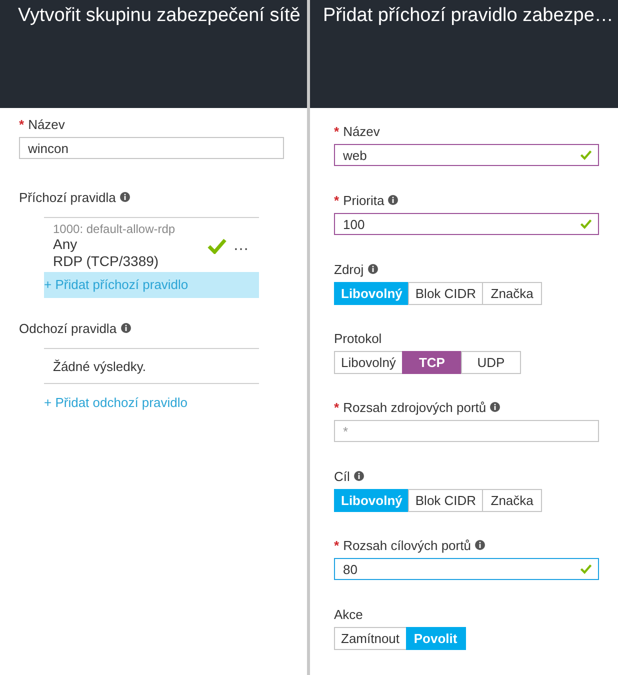 The image size is (618, 675). What do you see at coordinates (151, 366) in the screenshot?
I see `empty-message: Žádné výsledky.` at bounding box center [151, 366].